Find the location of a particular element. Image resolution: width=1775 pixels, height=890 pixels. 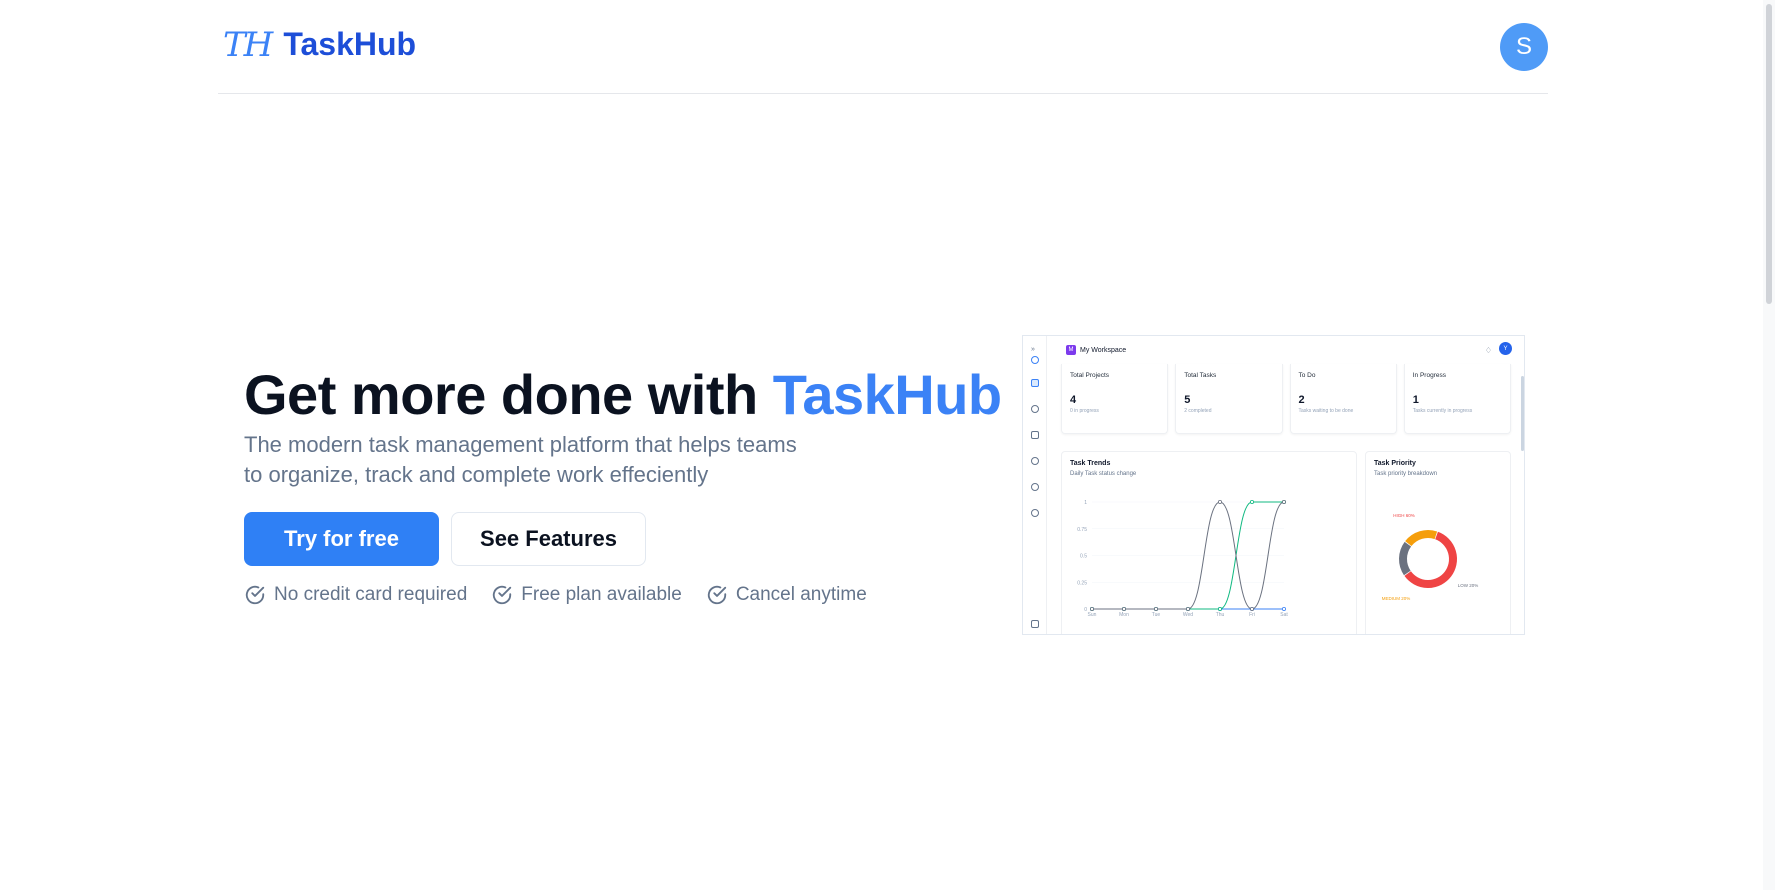

perk-item: Cancel anytime is located at coordinates (786, 595).